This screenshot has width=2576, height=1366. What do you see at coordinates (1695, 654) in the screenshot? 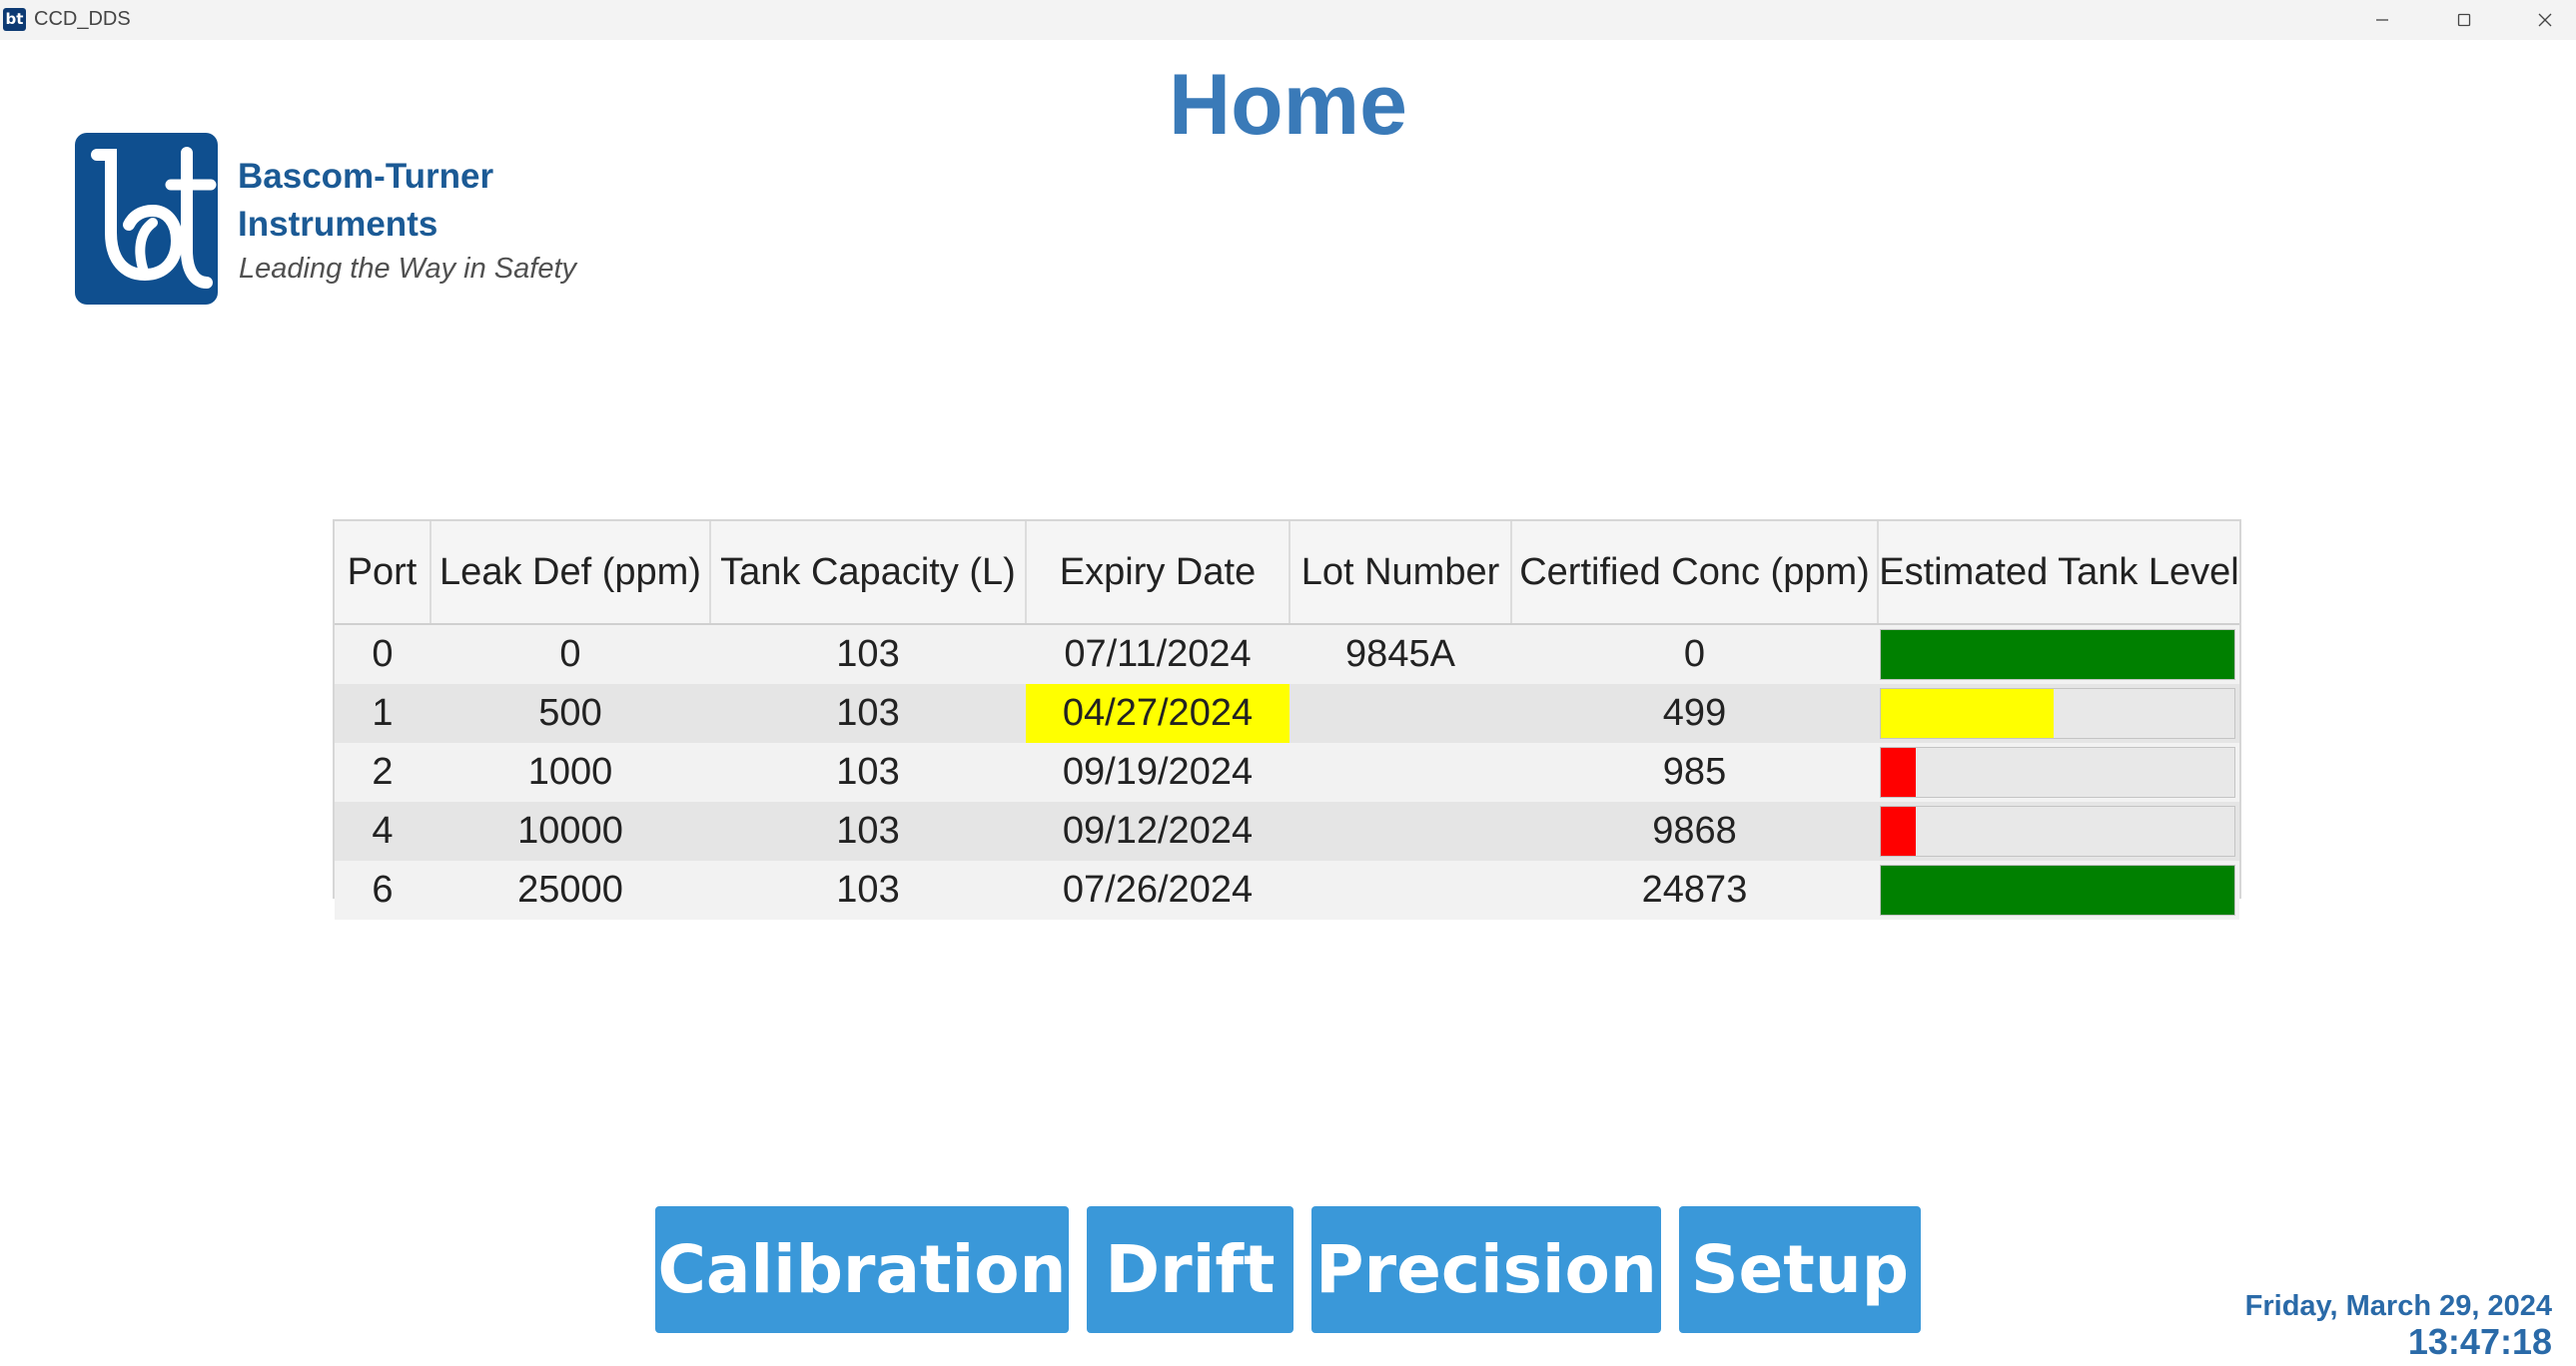
I see `certified-conc-cell: 0` at bounding box center [1695, 654].